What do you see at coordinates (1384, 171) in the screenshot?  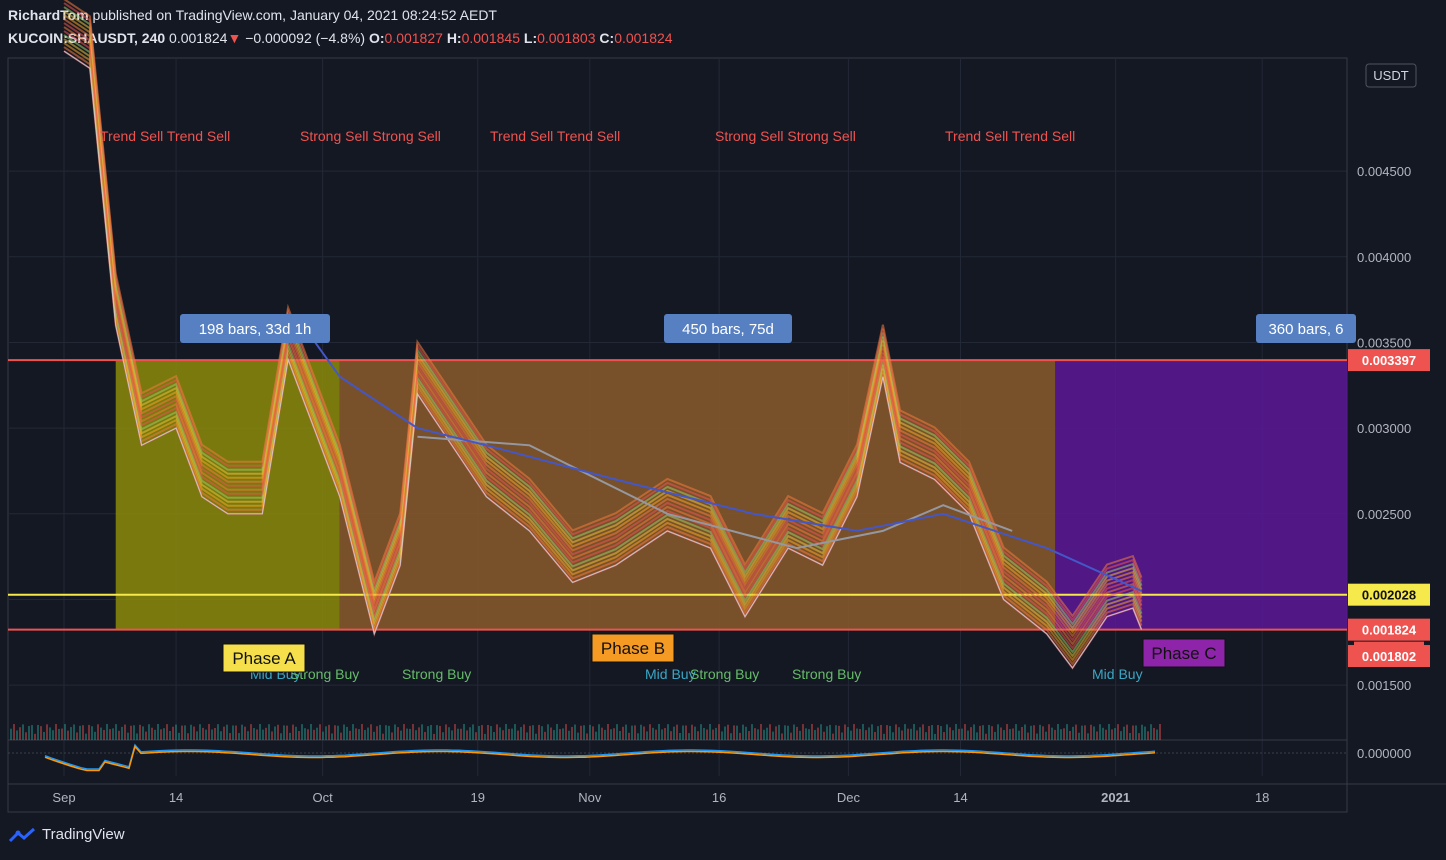 I see `y-tick-label: 0.004500` at bounding box center [1384, 171].